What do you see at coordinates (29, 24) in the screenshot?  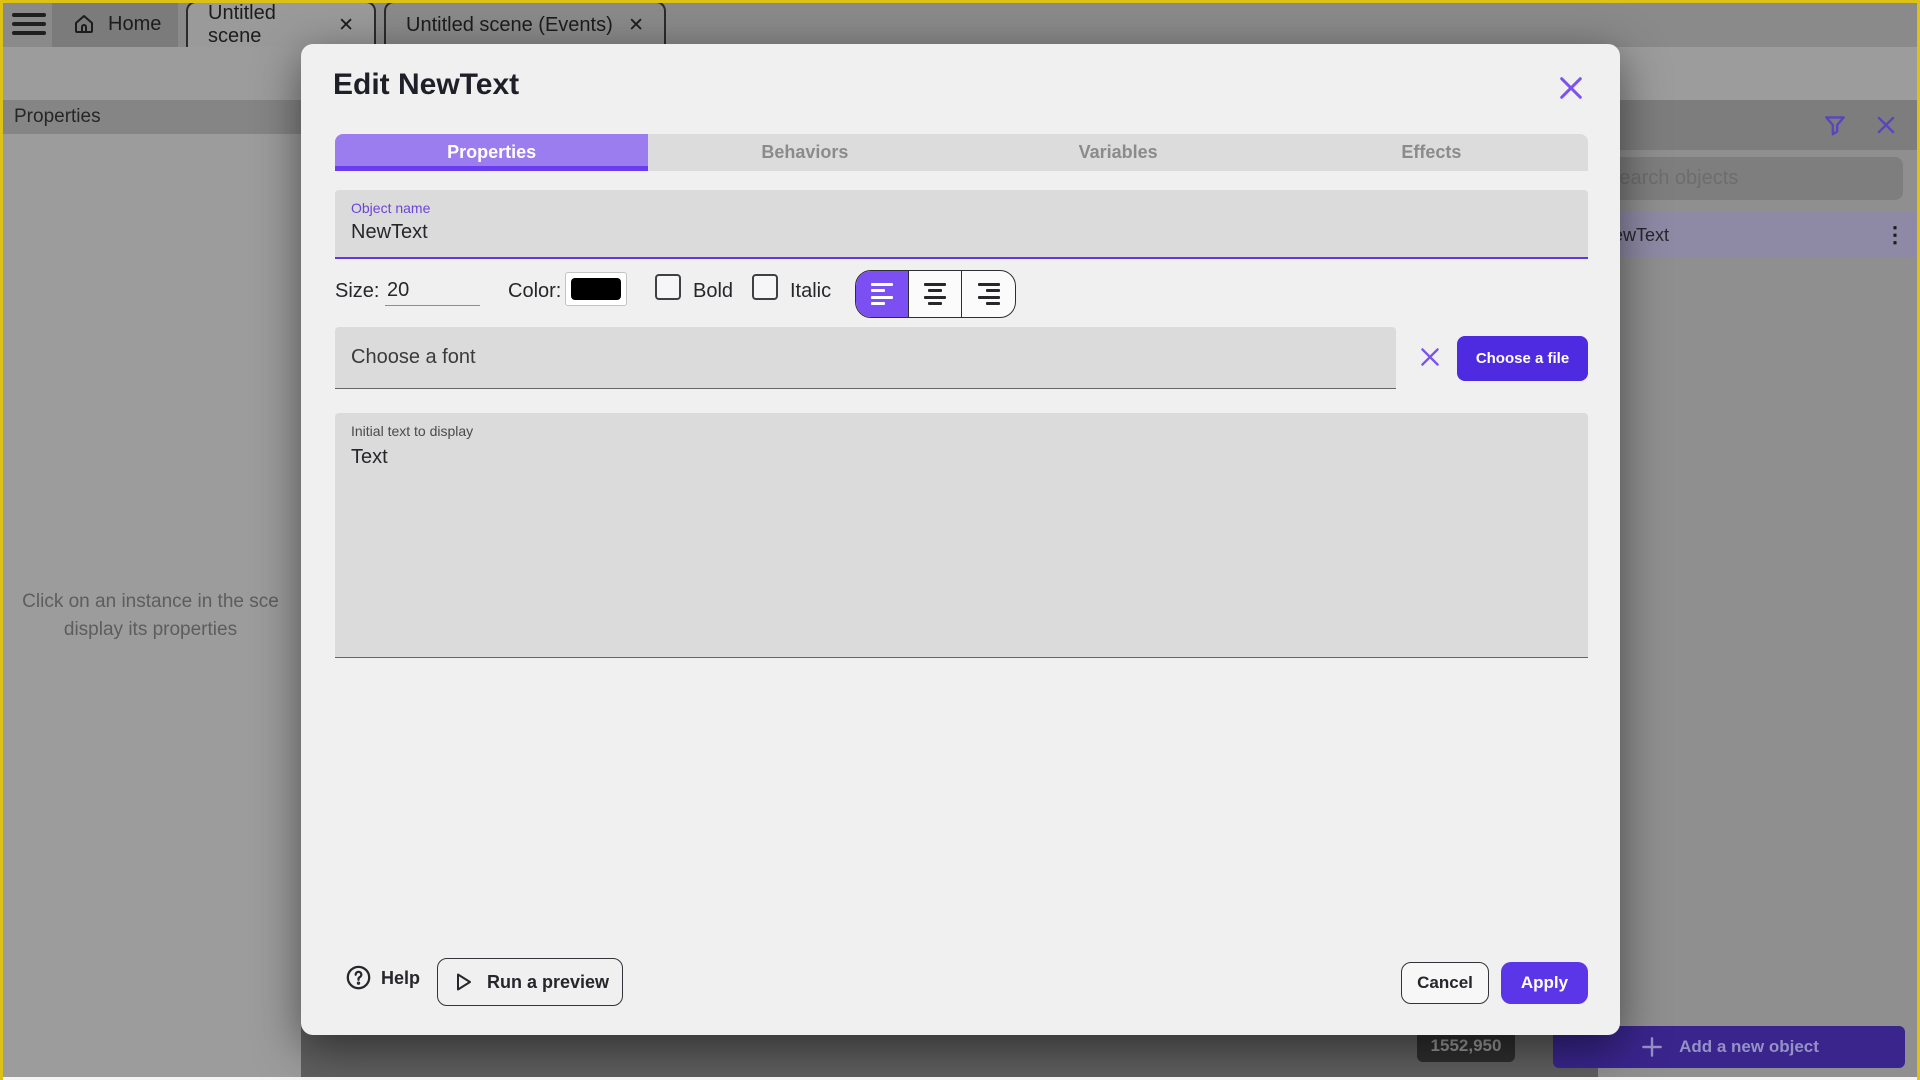 I see `hamburger-menu-icon` at bounding box center [29, 24].